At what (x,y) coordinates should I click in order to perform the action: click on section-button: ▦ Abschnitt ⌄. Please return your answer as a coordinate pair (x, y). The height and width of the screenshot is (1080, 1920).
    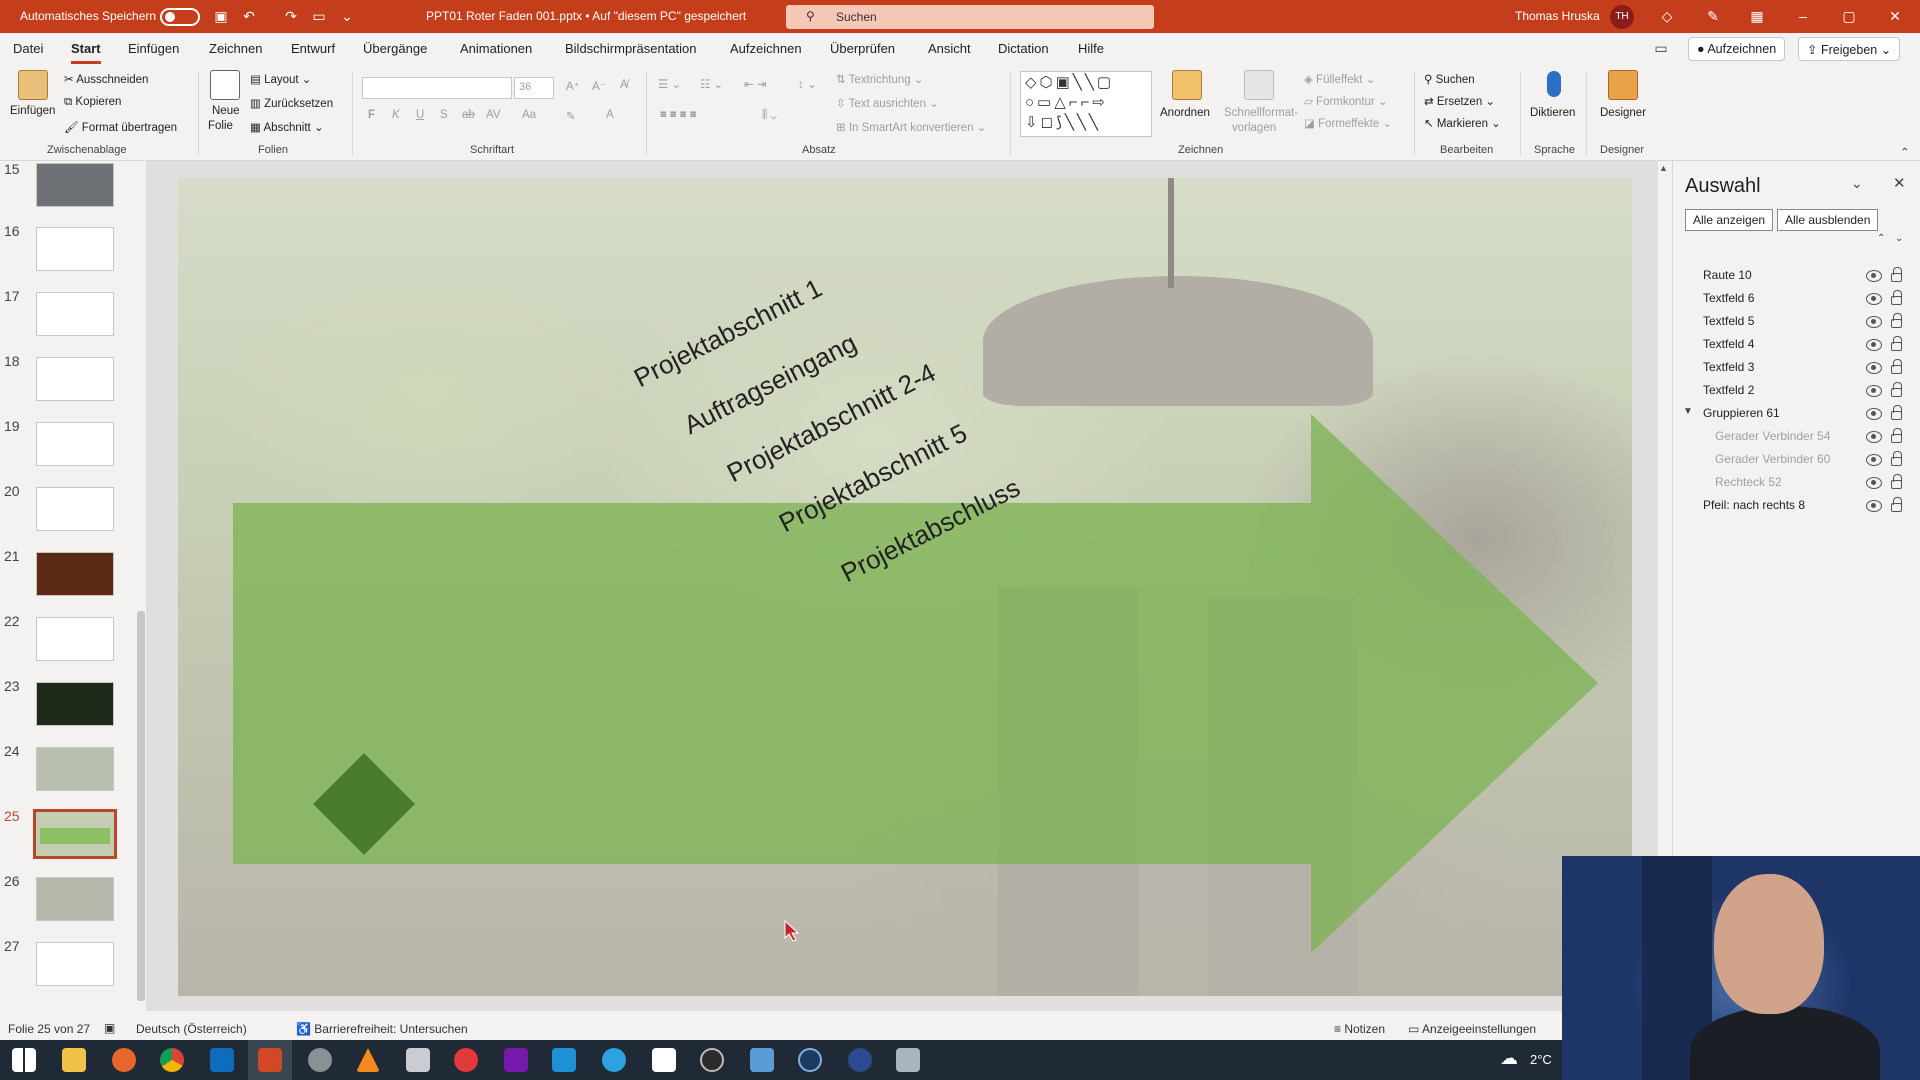
    Looking at the image, I should click on (287, 127).